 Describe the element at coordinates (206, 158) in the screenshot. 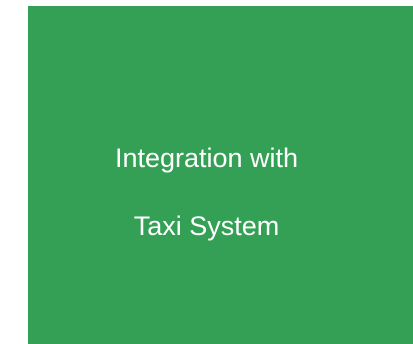

I see `block-label-line1: Integration with` at that location.